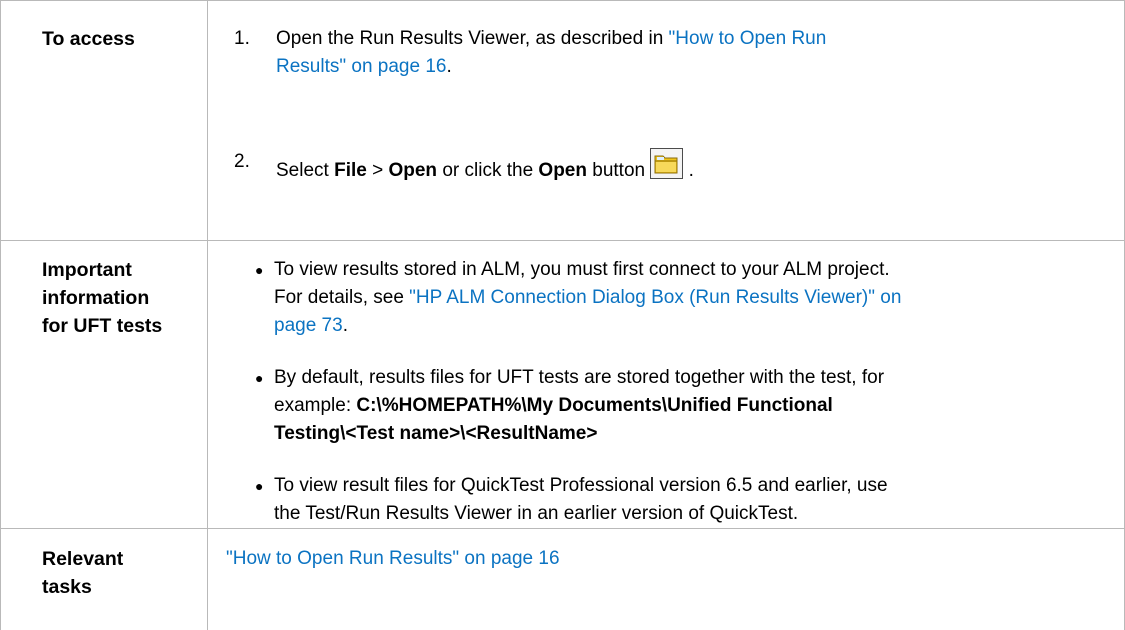 Image resolution: width=1125 pixels, height=630 pixels. Describe the element at coordinates (413, 170) in the screenshot. I see `menu-open-ref: Open` at that location.